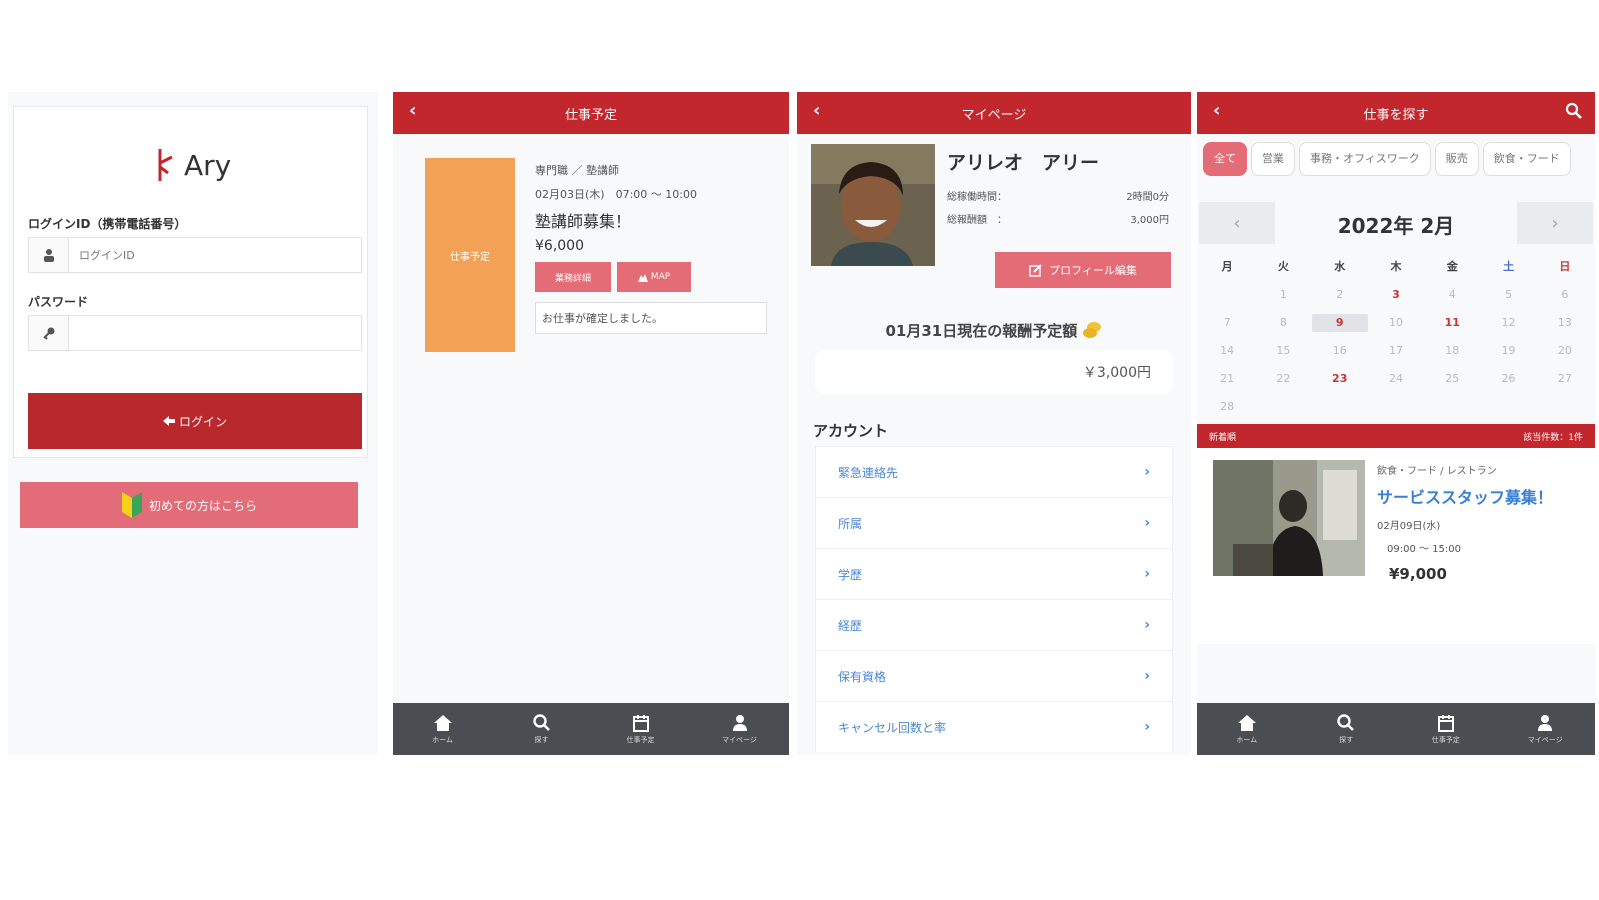  What do you see at coordinates (1452, 266) in the screenshot?
I see `weekday-label: 金` at bounding box center [1452, 266].